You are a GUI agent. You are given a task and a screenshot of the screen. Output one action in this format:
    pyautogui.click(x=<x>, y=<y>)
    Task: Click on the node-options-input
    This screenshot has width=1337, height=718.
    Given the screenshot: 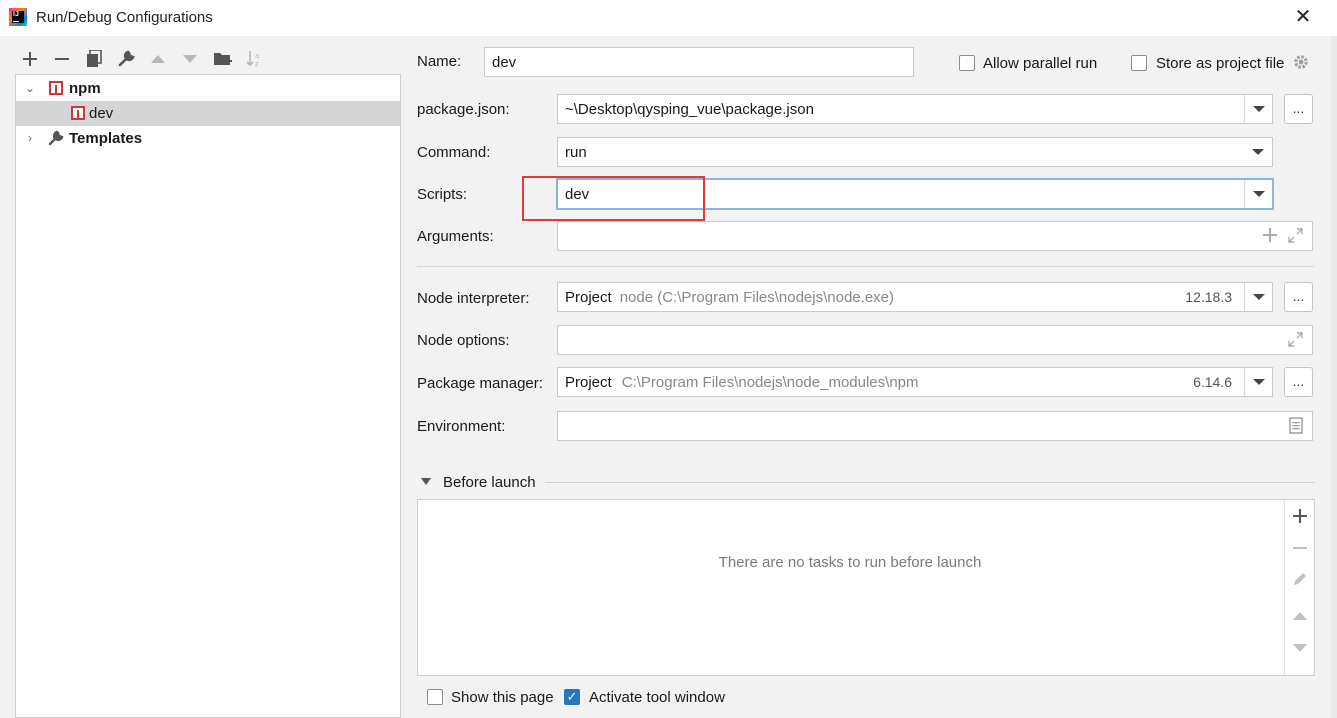 What is the action you would take?
    pyautogui.click(x=935, y=340)
    